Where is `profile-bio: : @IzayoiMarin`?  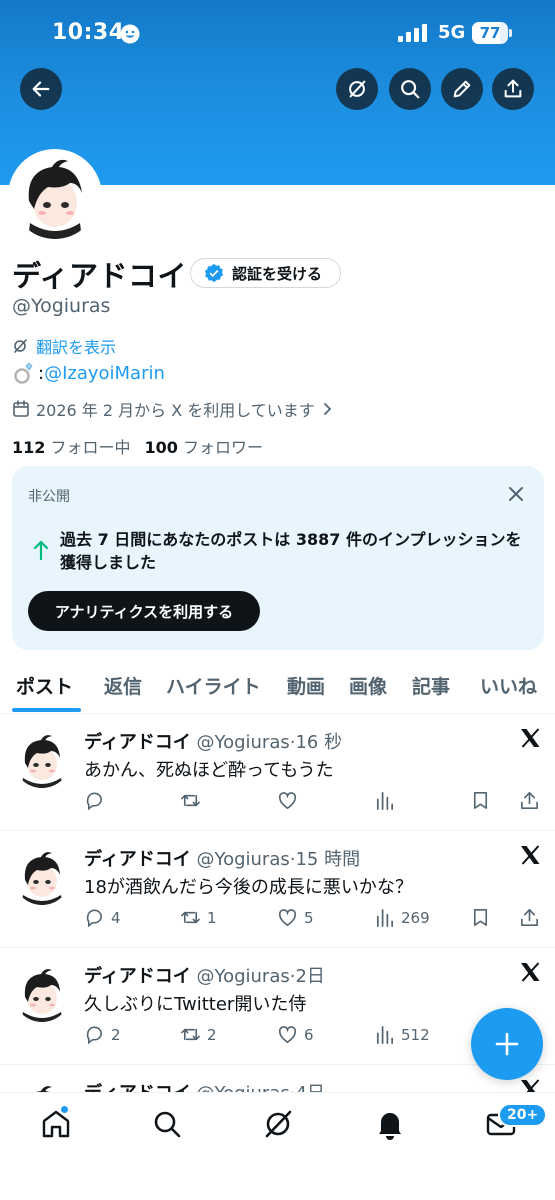 profile-bio: : @IzayoiMarin is located at coordinates (88, 373).